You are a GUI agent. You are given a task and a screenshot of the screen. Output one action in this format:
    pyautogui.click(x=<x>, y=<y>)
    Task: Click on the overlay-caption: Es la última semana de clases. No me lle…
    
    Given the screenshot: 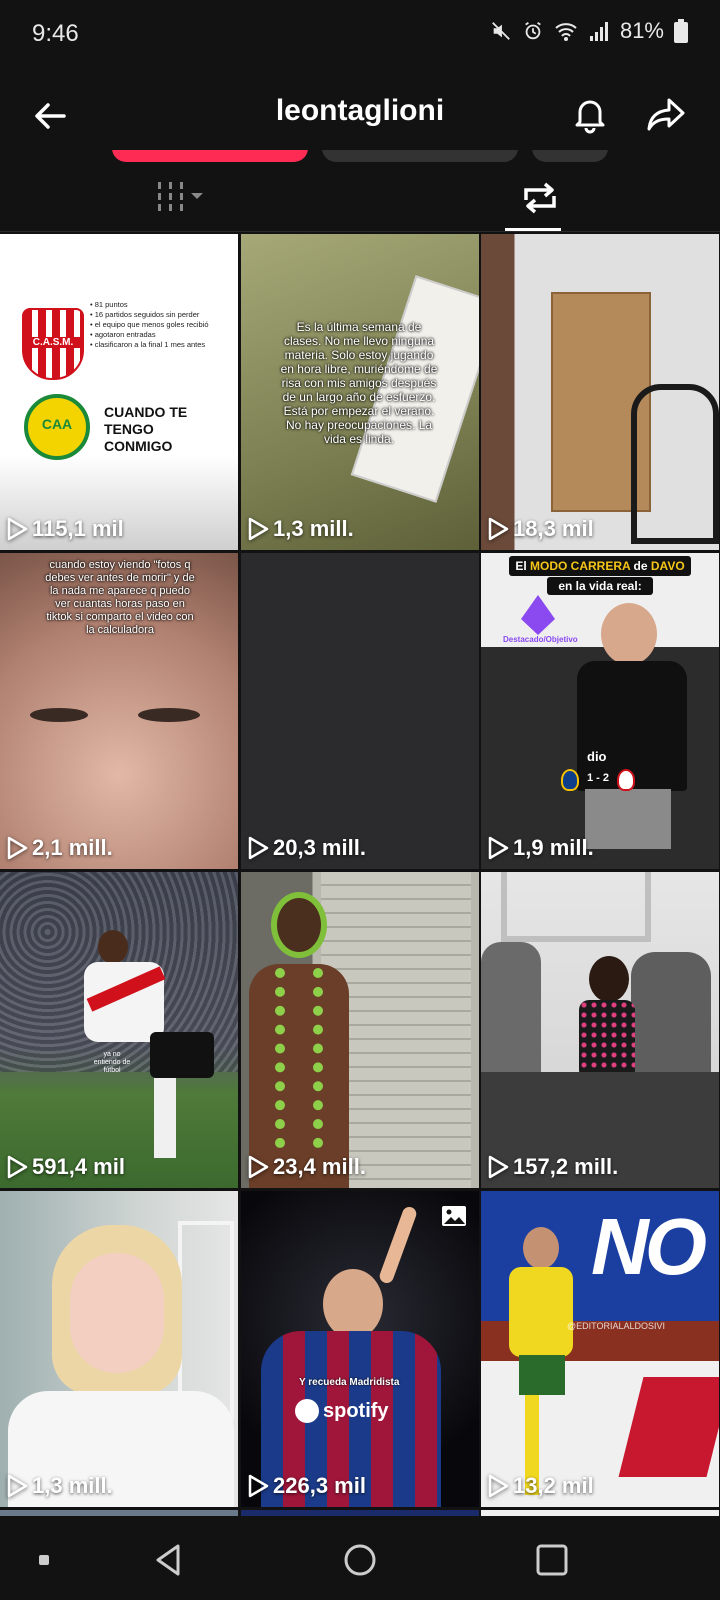 What is the action you would take?
    pyautogui.click(x=359, y=383)
    